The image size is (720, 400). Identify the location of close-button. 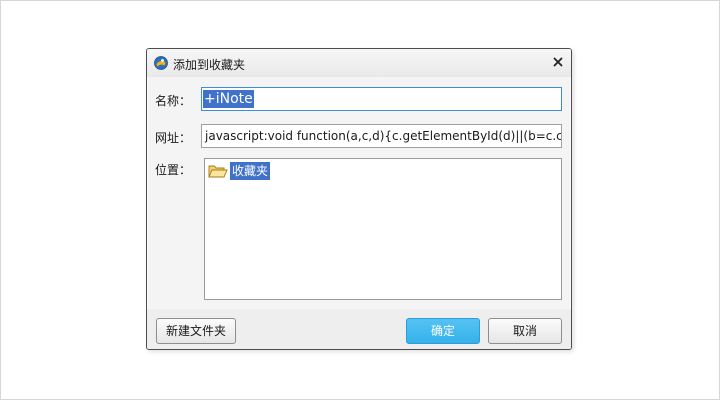
(558, 63).